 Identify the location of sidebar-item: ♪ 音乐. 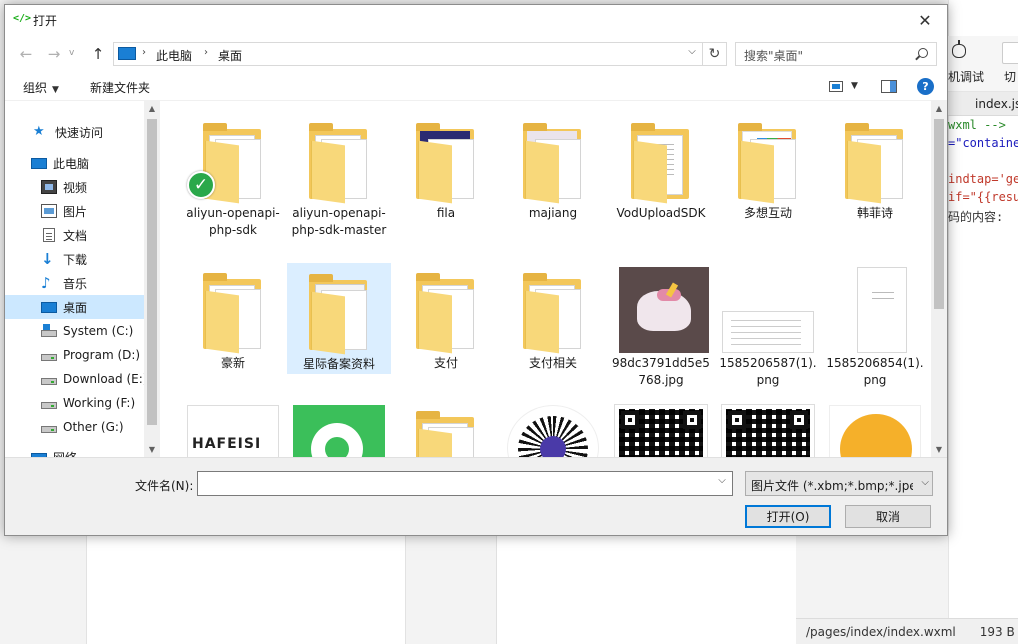
(74, 283).